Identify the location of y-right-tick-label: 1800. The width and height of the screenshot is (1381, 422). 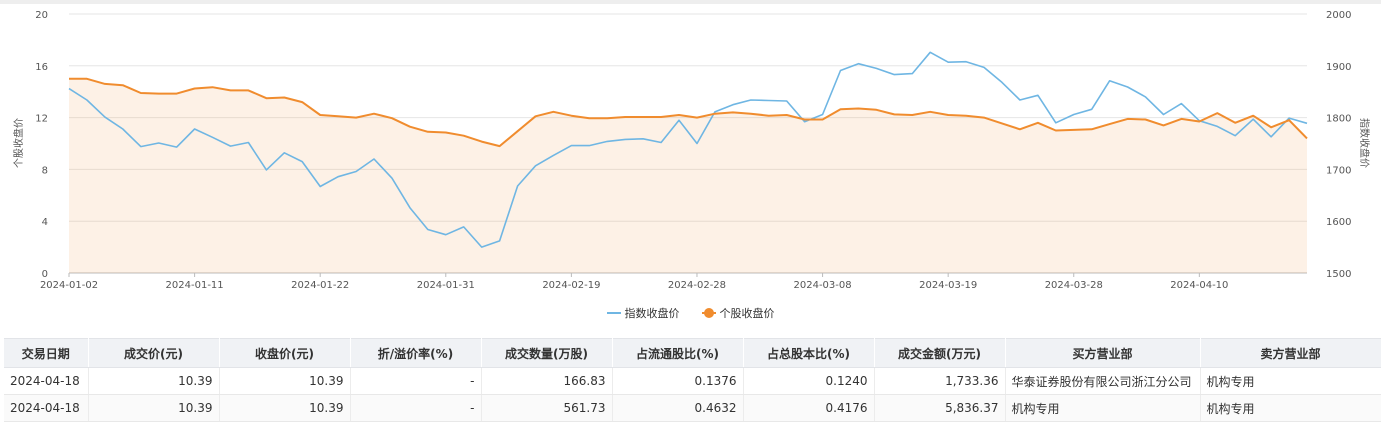
(1338, 119).